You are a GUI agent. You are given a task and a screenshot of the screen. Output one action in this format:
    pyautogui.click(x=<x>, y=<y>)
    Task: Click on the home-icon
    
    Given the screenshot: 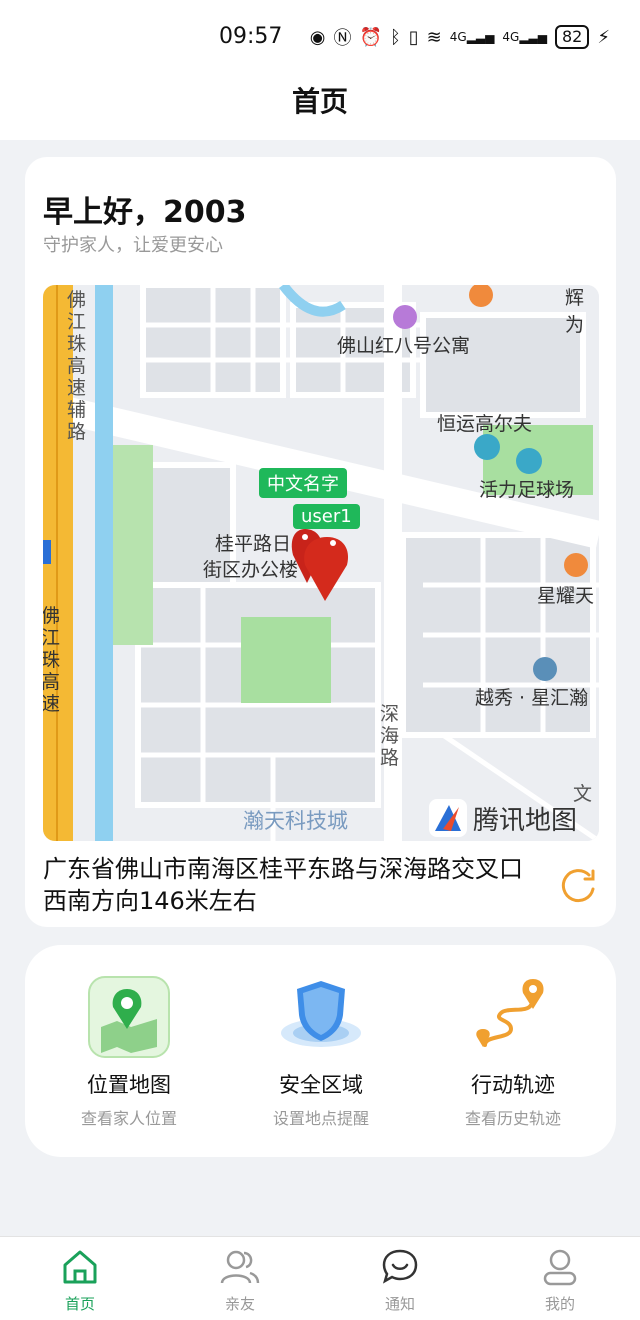 What is the action you would take?
    pyautogui.click(x=80, y=1267)
    